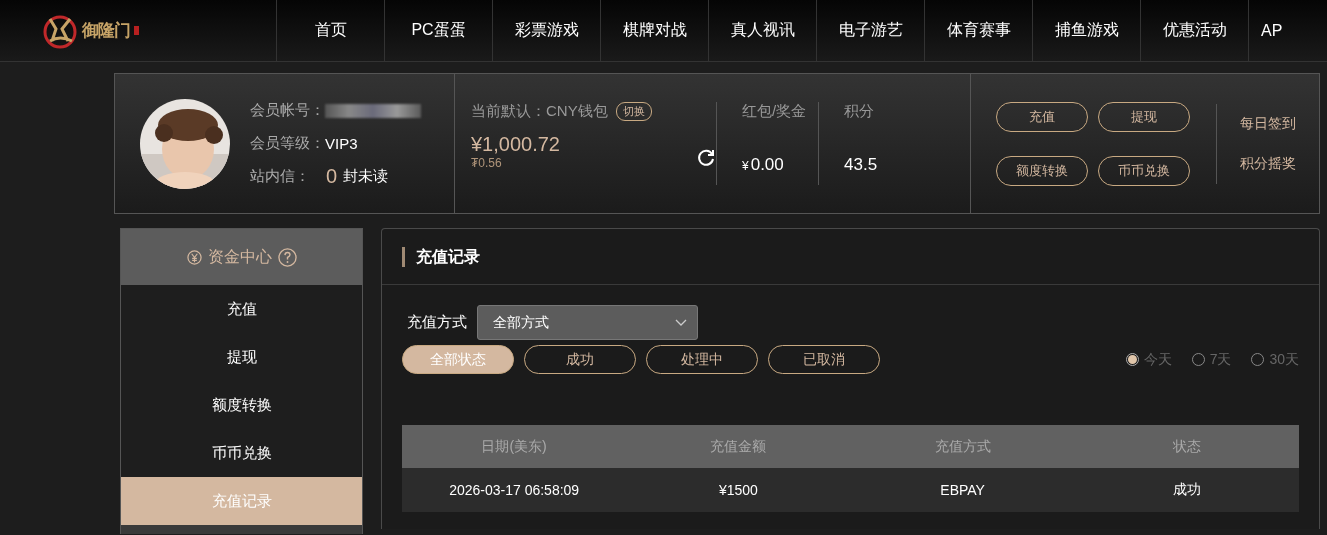 This screenshot has width=1327, height=535. What do you see at coordinates (241, 357) in the screenshot?
I see `sidebar-item: 提现` at bounding box center [241, 357].